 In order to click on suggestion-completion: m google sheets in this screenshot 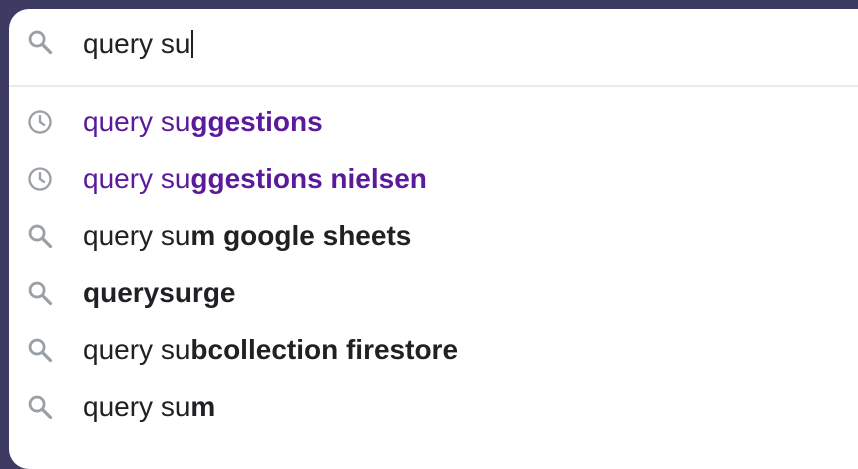, I will do `click(301, 235)`.